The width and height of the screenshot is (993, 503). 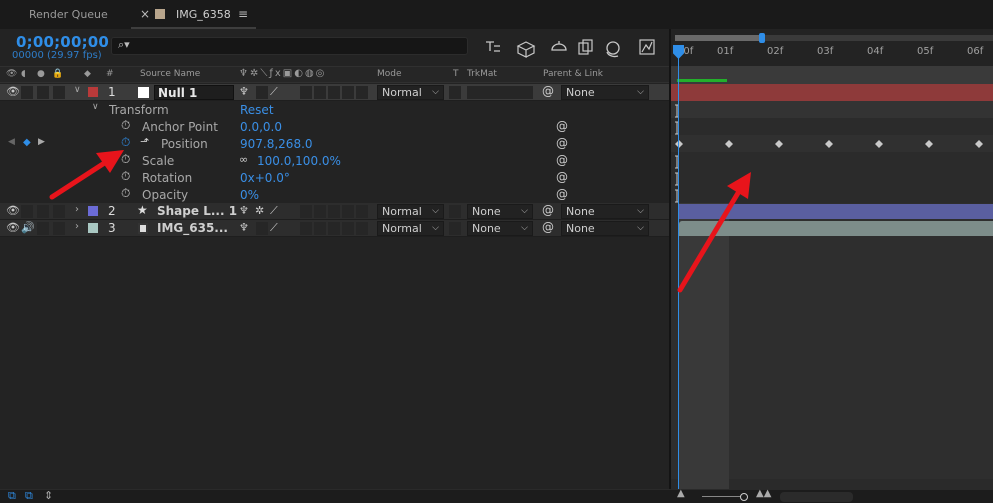 I want to click on property-value: 100.0,100.0%, so click(x=299, y=161).